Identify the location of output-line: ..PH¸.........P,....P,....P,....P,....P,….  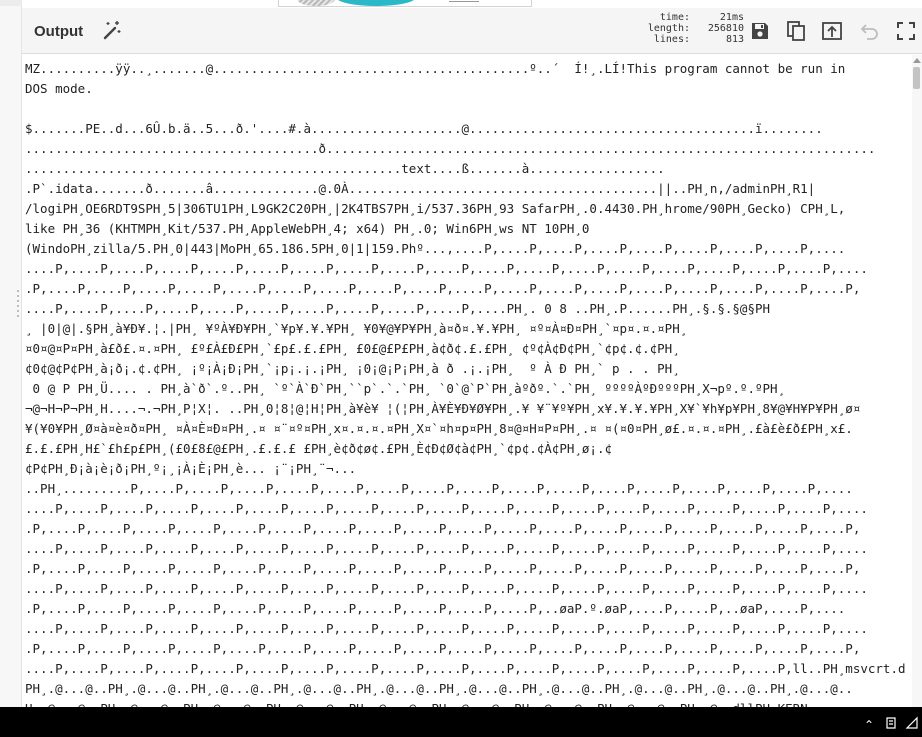
(439, 488).